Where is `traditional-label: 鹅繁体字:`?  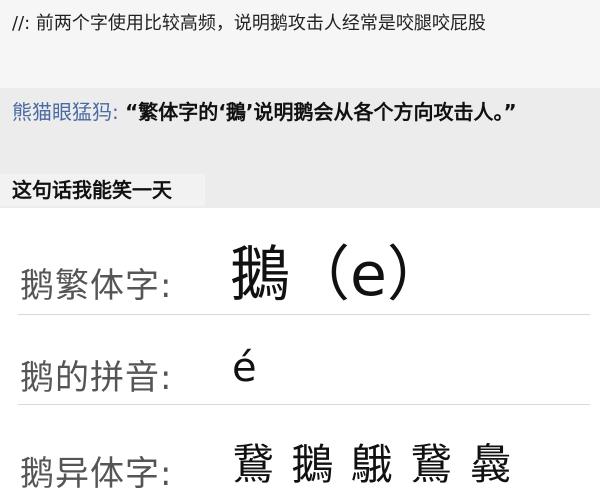 traditional-label: 鹅繁体字: is located at coordinates (96, 286).